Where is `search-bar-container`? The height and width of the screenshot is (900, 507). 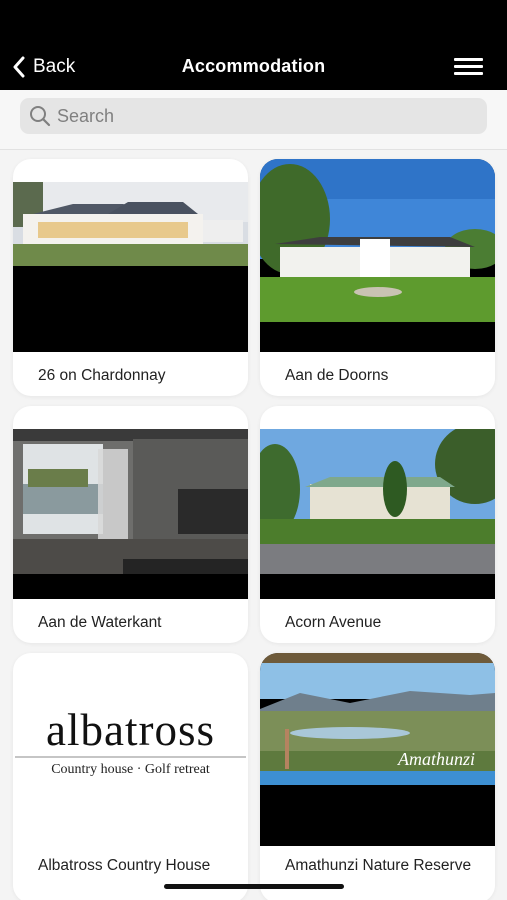
search-bar-container is located at coordinates (253, 120).